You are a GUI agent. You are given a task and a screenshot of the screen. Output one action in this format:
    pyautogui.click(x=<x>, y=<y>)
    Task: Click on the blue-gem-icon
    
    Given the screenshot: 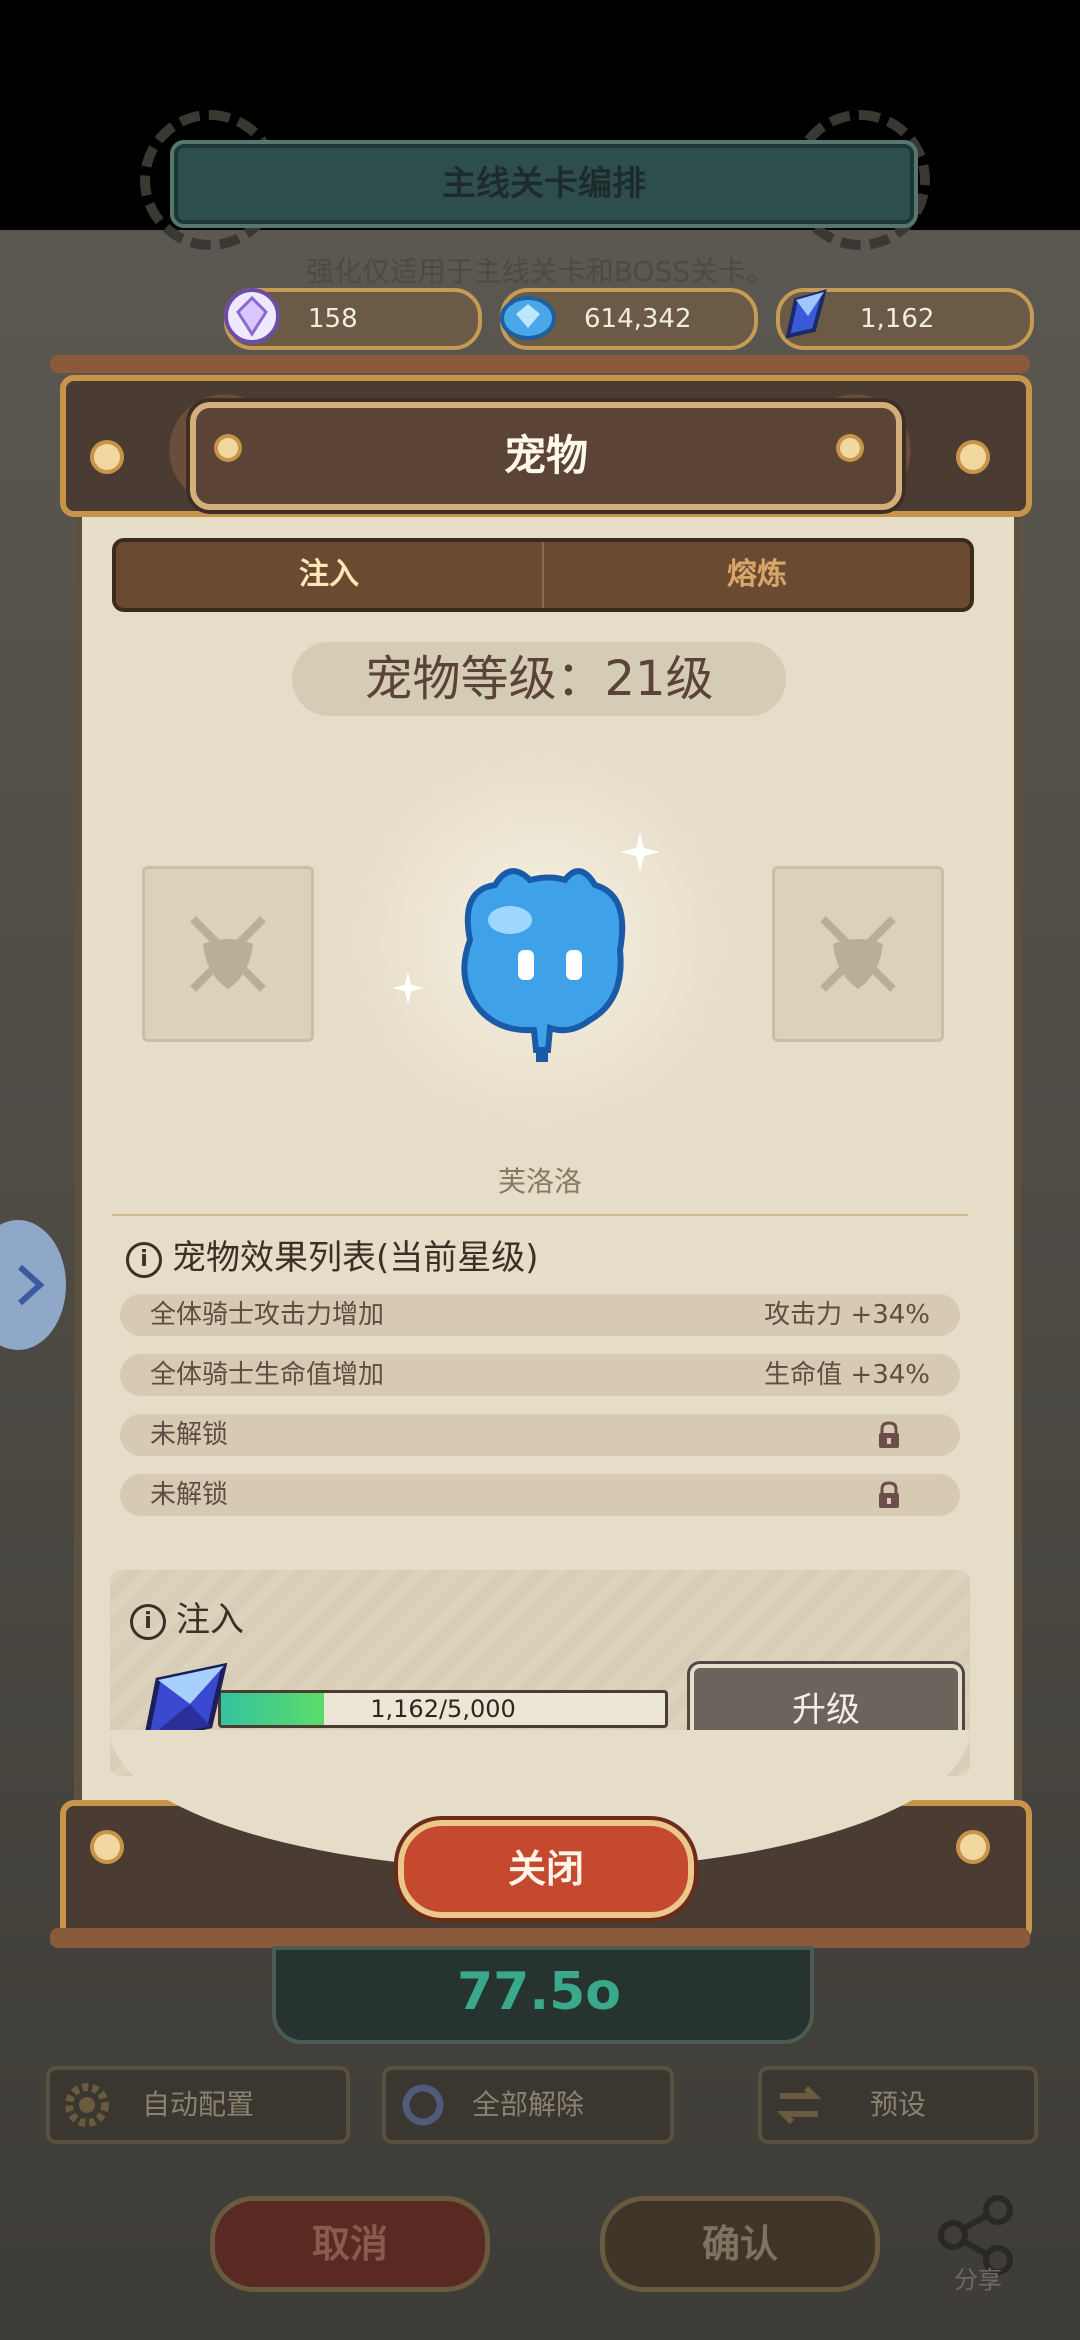 What is the action you would take?
    pyautogui.click(x=528, y=318)
    